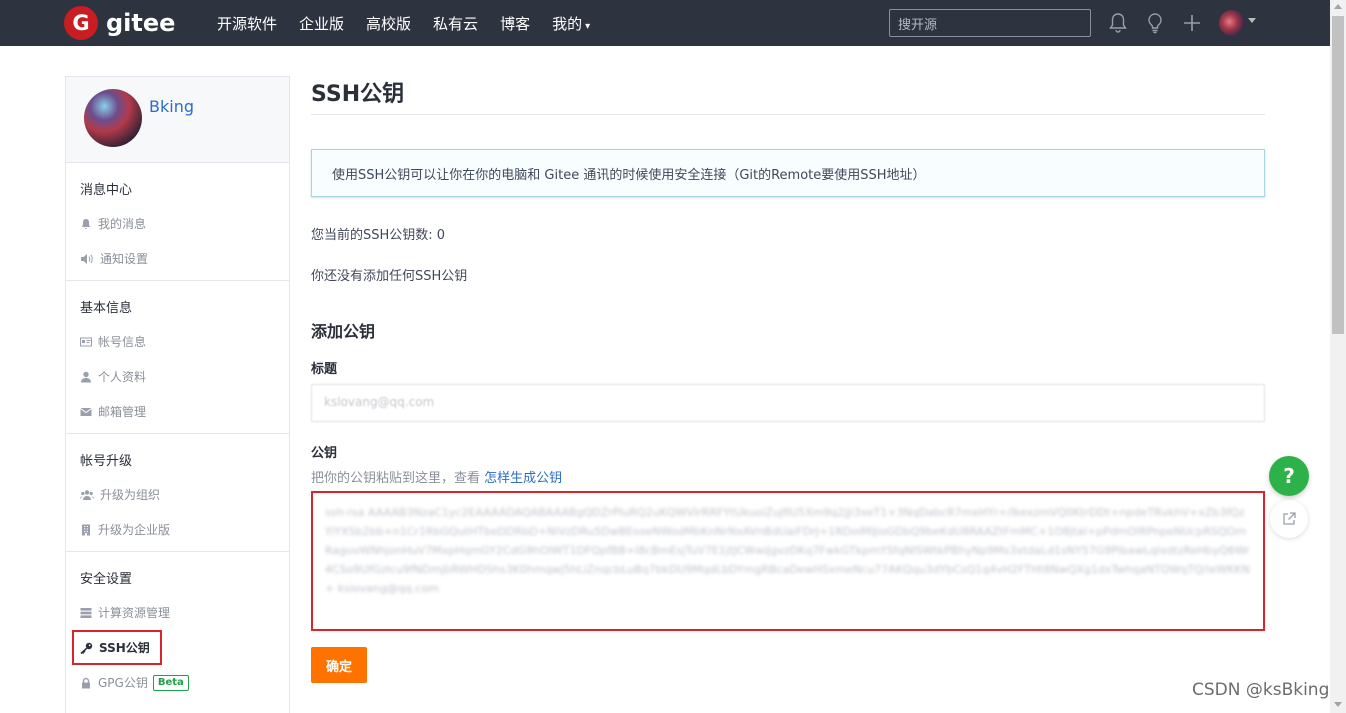  Describe the element at coordinates (124, 648) in the screenshot. I see `sidebar-item-label: SSH公钥` at that location.